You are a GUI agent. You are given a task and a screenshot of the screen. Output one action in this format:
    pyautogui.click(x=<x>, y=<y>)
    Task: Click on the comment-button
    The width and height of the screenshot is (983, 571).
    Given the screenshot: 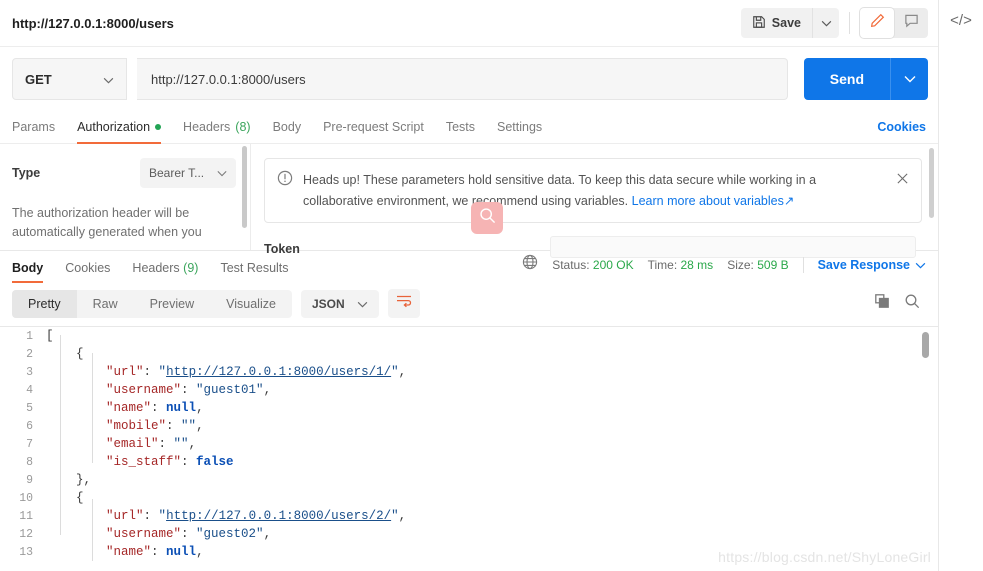 What is the action you would take?
    pyautogui.click(x=911, y=23)
    